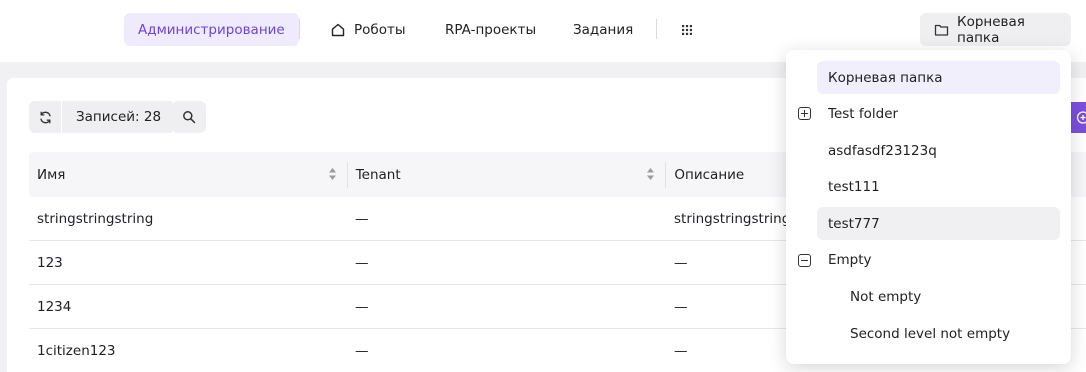 The width and height of the screenshot is (1086, 372). Describe the element at coordinates (380, 29) in the screenshot. I see `nav-tab-robots-label: Роботы` at that location.